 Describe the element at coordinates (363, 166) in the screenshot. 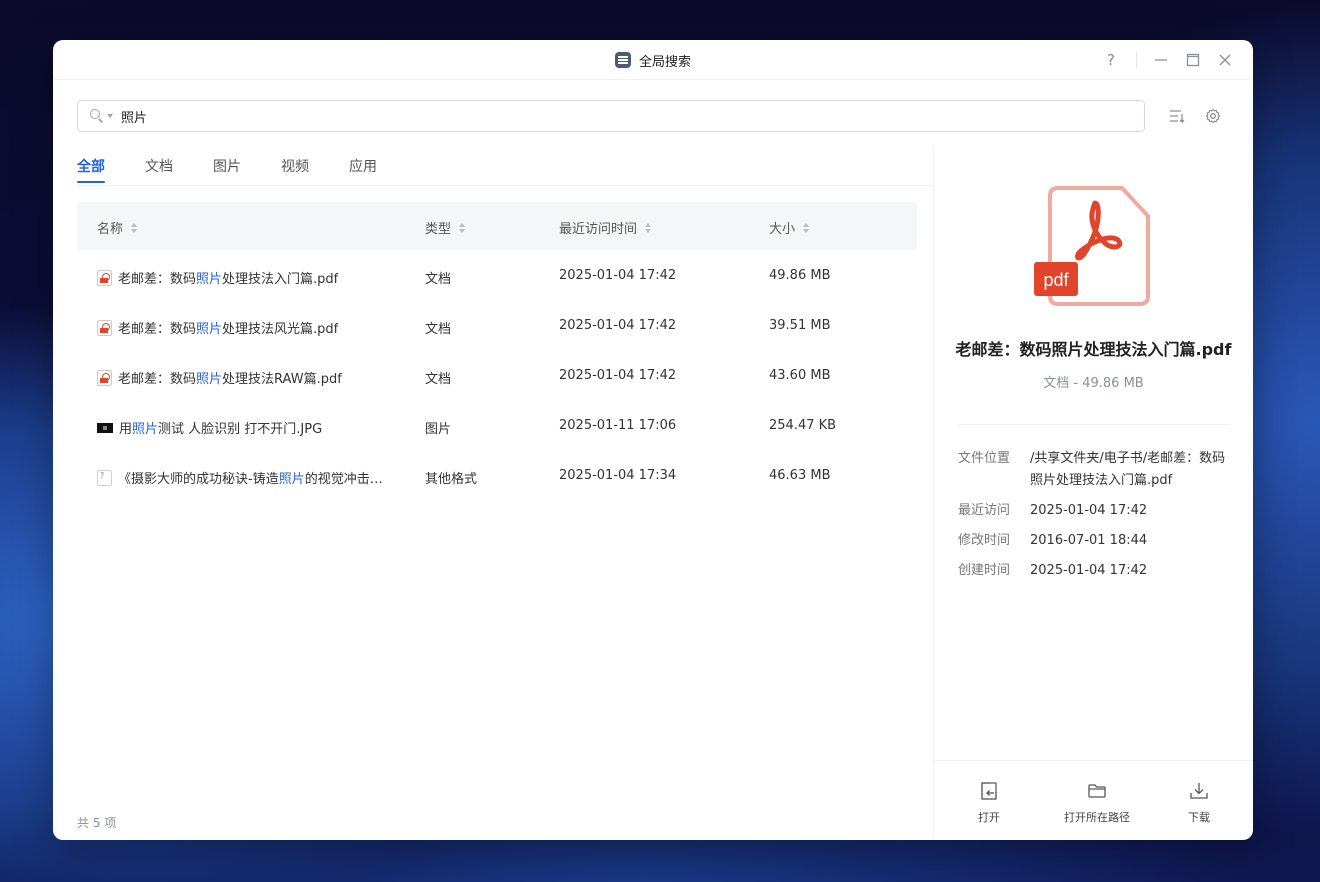

I see `tab-apps: 应用` at that location.